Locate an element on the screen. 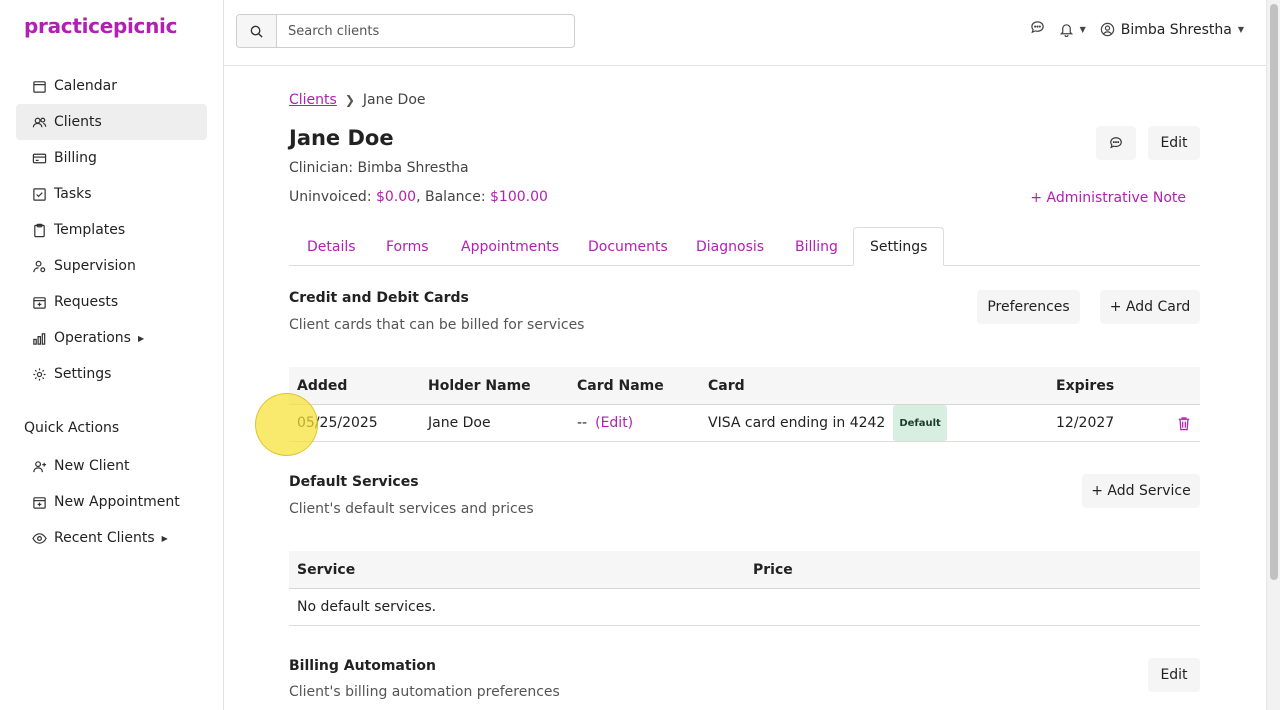 The image size is (1280, 710). gear-icon is located at coordinates (39, 374).